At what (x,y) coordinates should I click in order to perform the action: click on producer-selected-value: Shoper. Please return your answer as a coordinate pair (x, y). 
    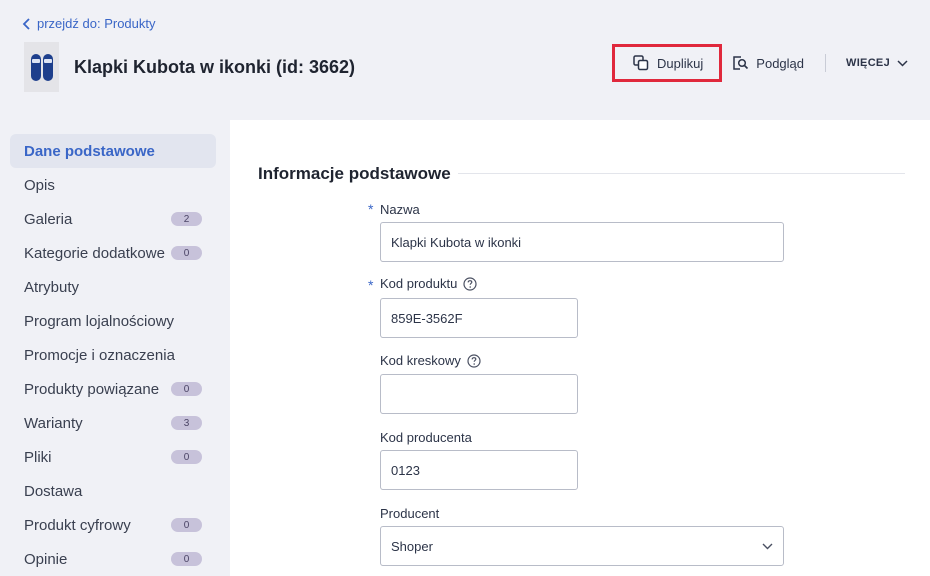
    Looking at the image, I should click on (412, 546).